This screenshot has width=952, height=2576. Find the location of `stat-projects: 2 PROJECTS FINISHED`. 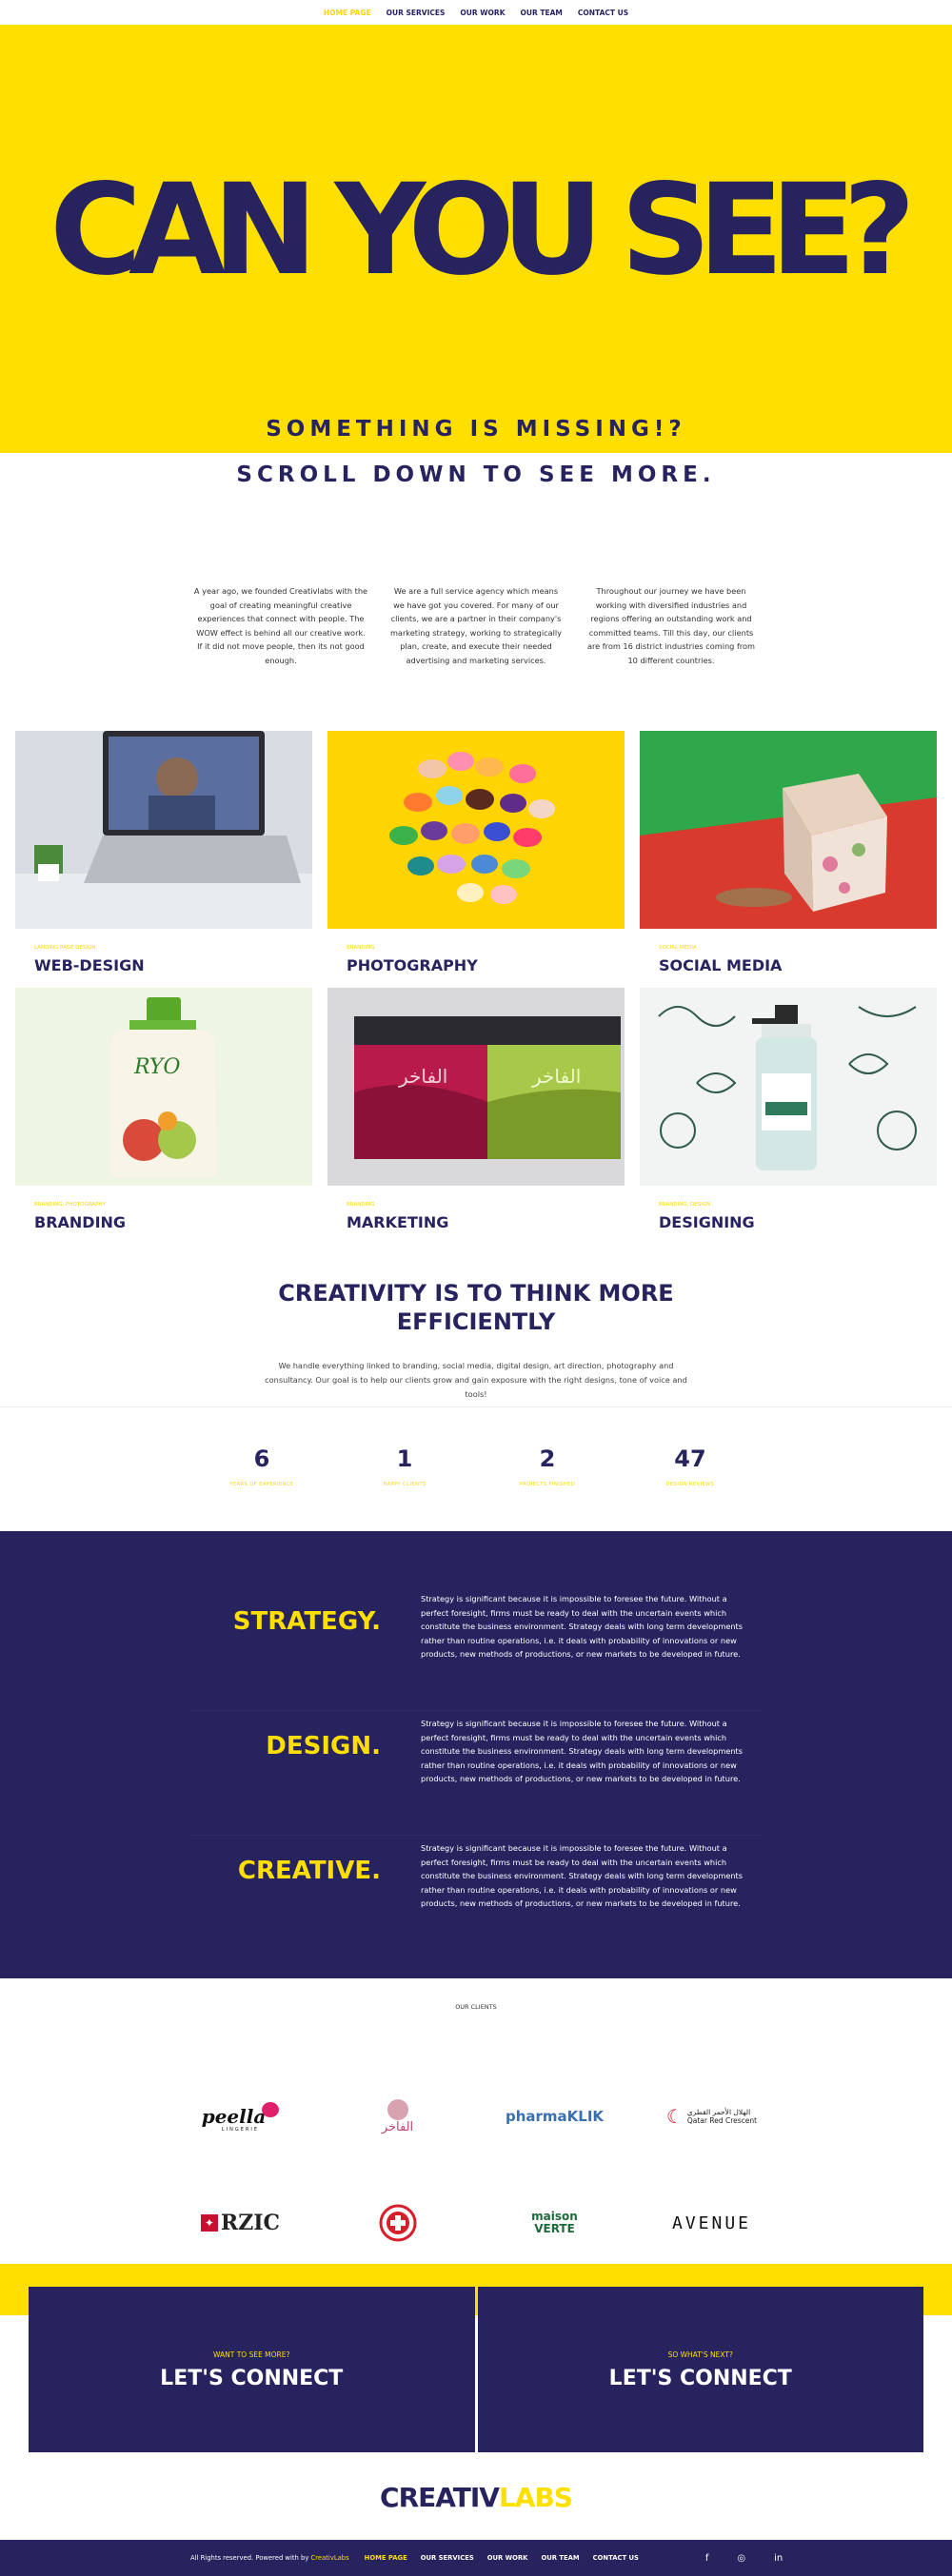

stat-projects: 2 PROJECTS FINISHED is located at coordinates (547, 1488).